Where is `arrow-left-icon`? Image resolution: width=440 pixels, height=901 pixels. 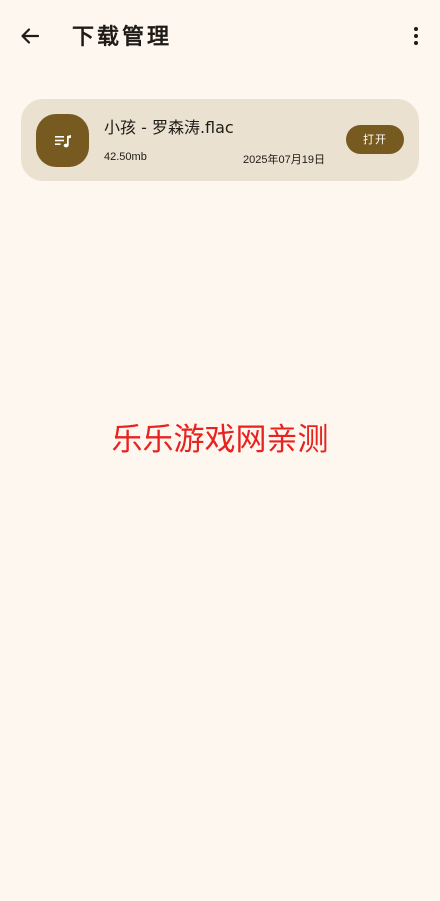
arrow-left-icon is located at coordinates (30, 36).